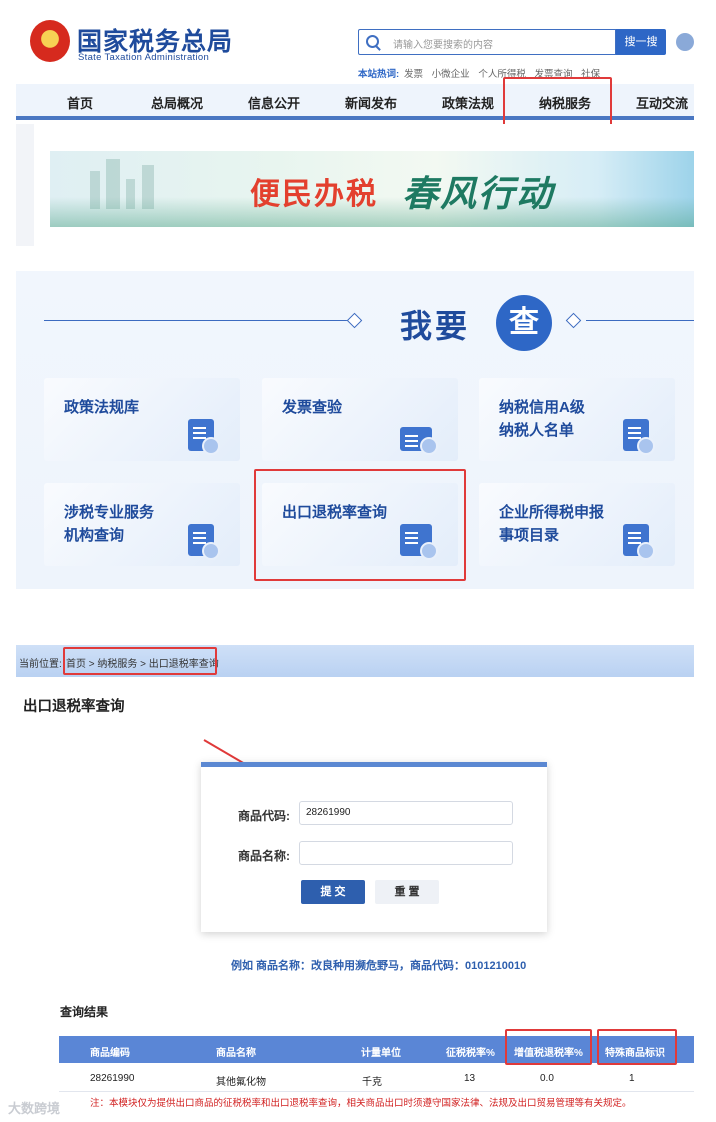 This screenshot has width=716, height=1122. Describe the element at coordinates (102, 407) in the screenshot. I see `card-label: 政策法规库` at that location.